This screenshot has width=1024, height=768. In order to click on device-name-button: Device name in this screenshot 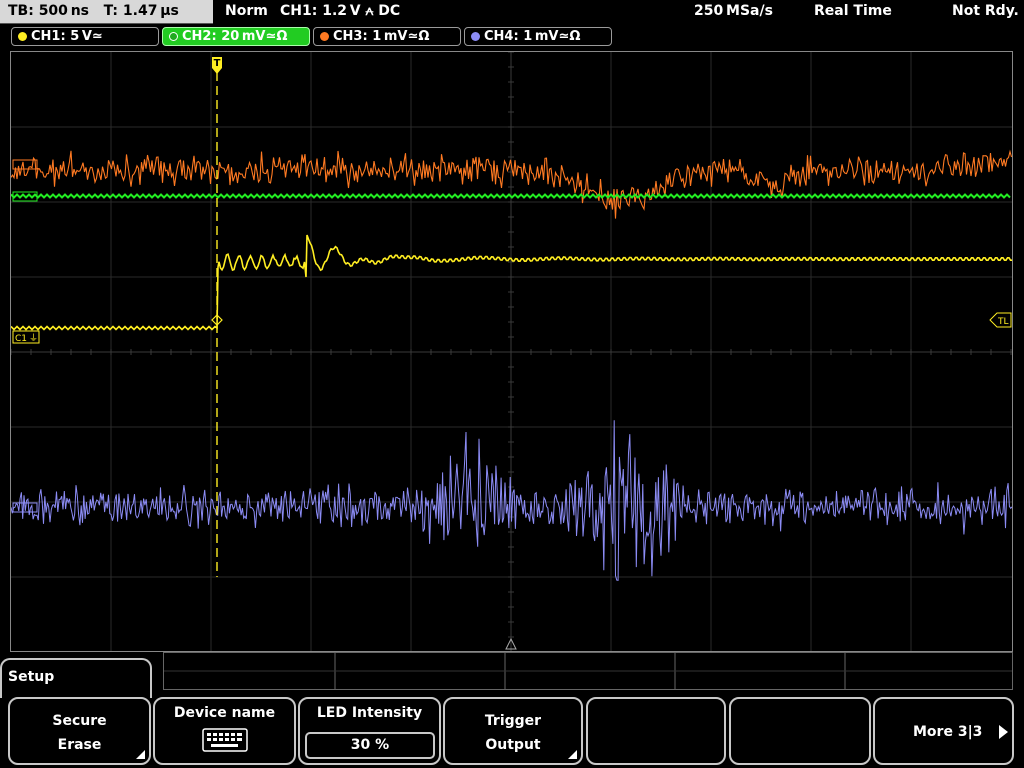, I will do `click(224, 731)`.